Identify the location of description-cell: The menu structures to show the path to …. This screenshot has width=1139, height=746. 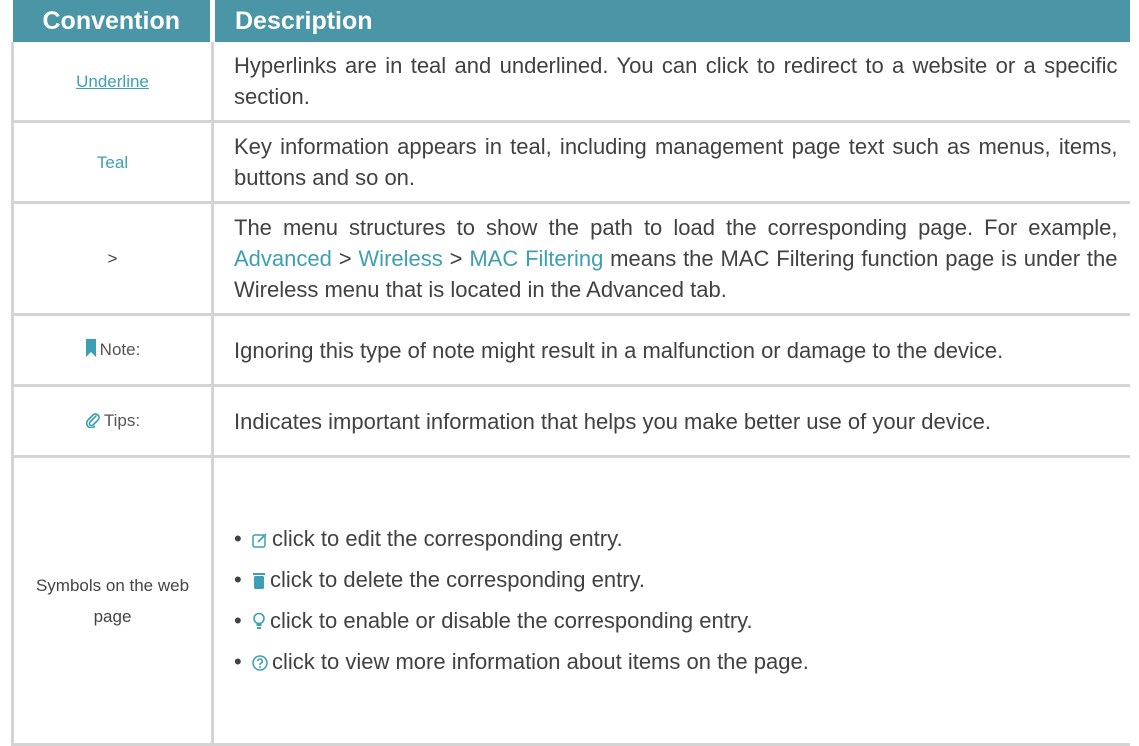
(671, 259).